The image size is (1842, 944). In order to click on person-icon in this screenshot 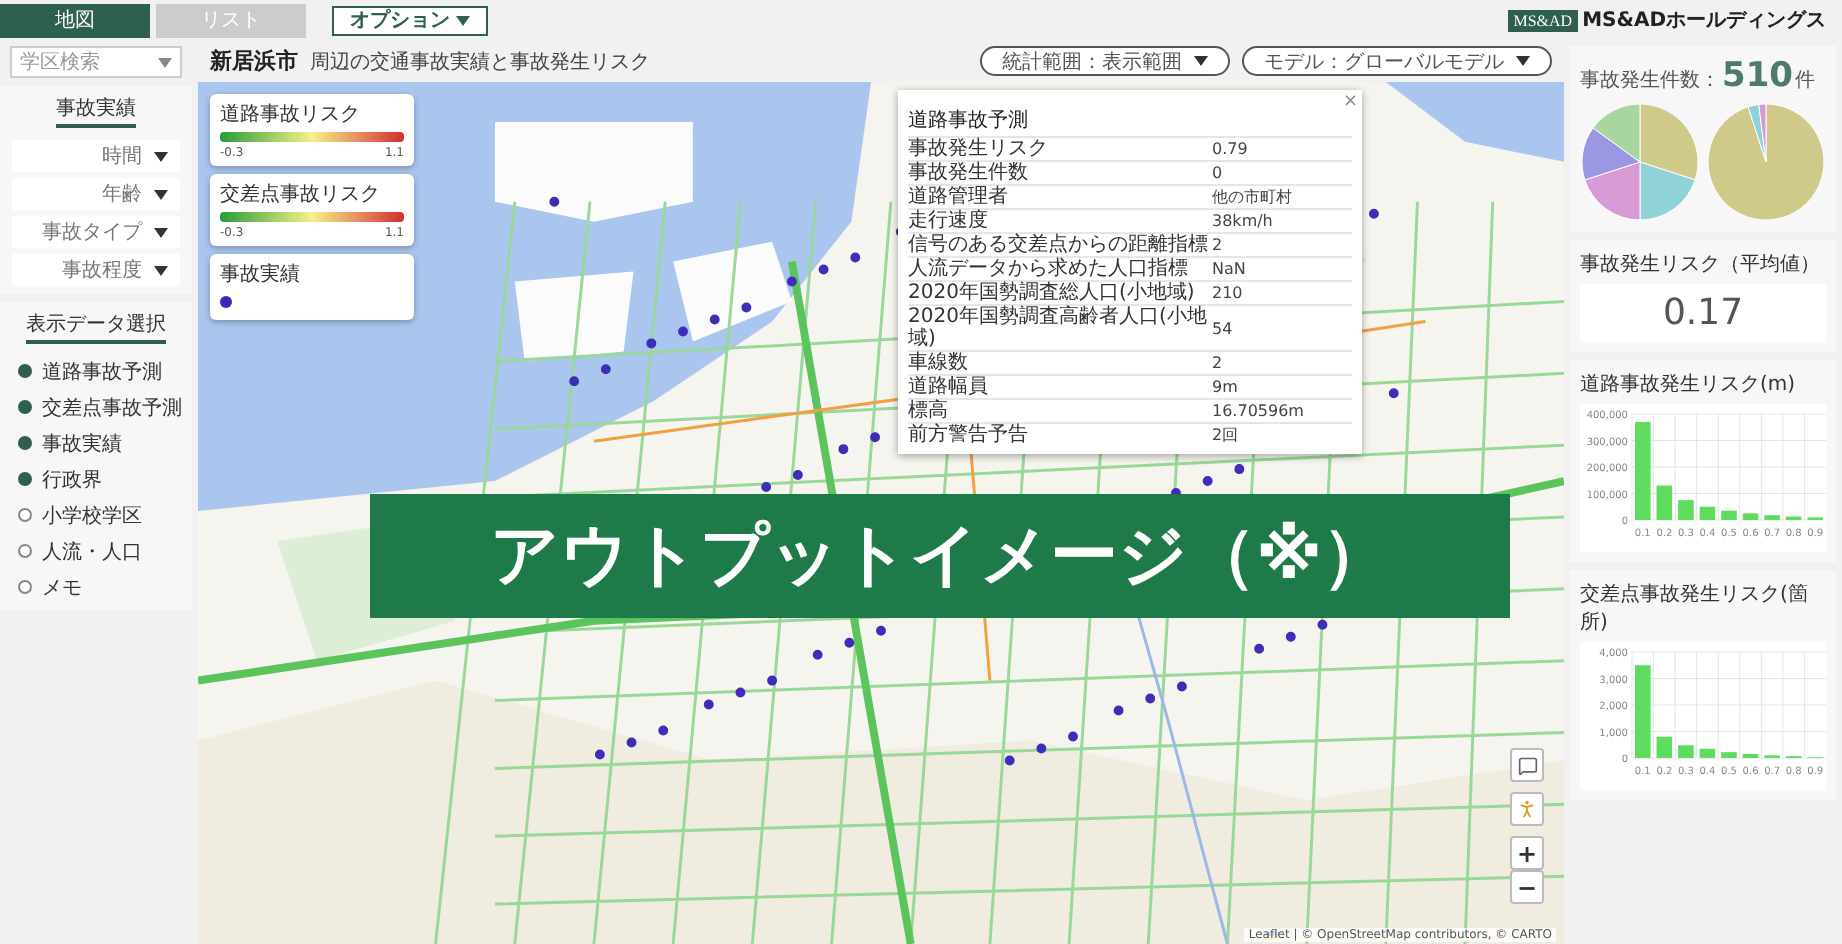, I will do `click(1527, 809)`.